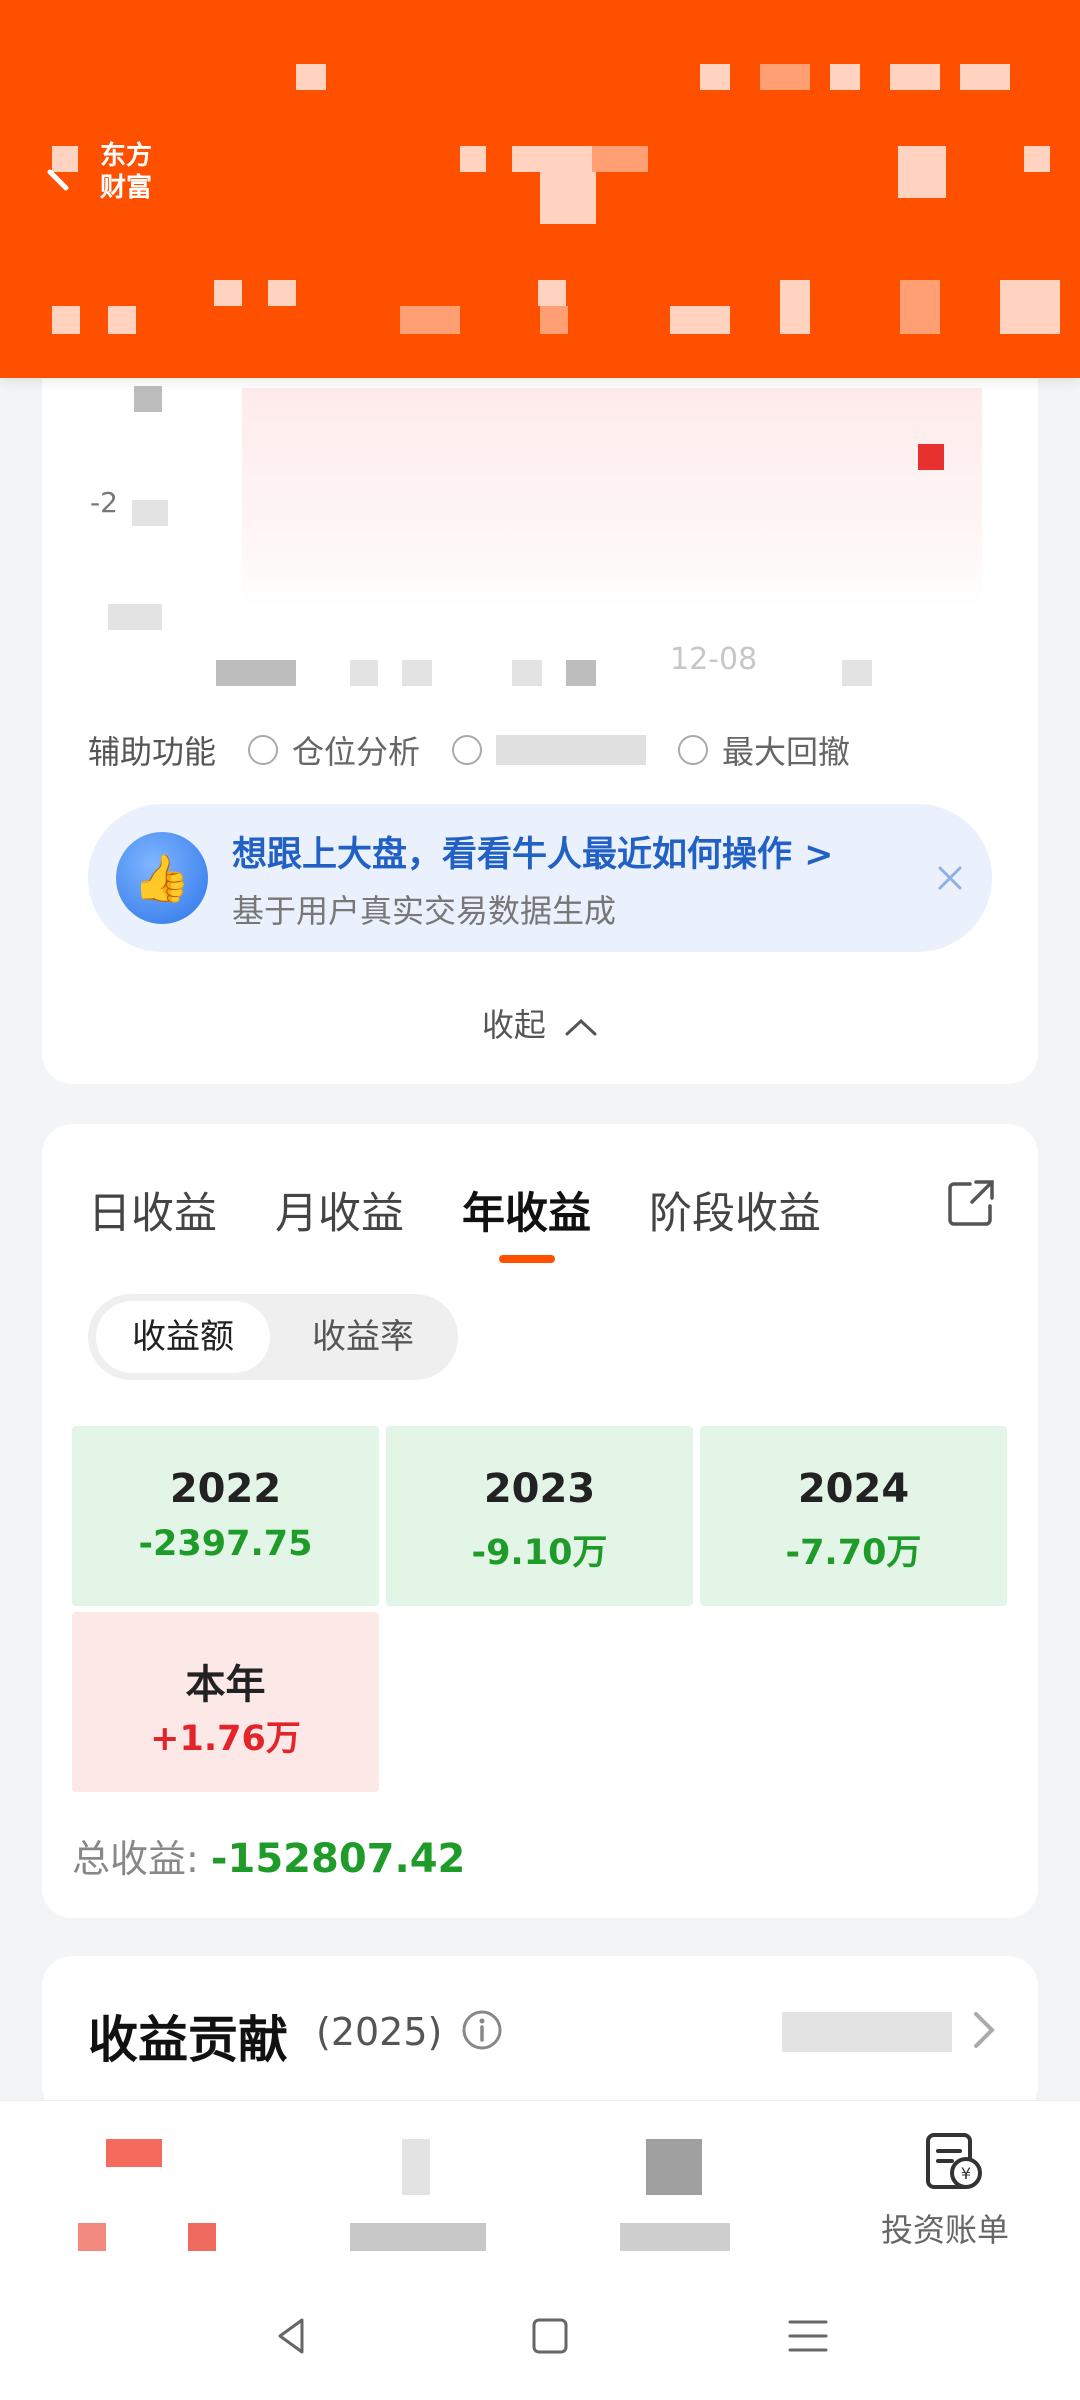 The image size is (1080, 2400). What do you see at coordinates (526, 1210) in the screenshot?
I see `tab-yearly: 年收益` at bounding box center [526, 1210].